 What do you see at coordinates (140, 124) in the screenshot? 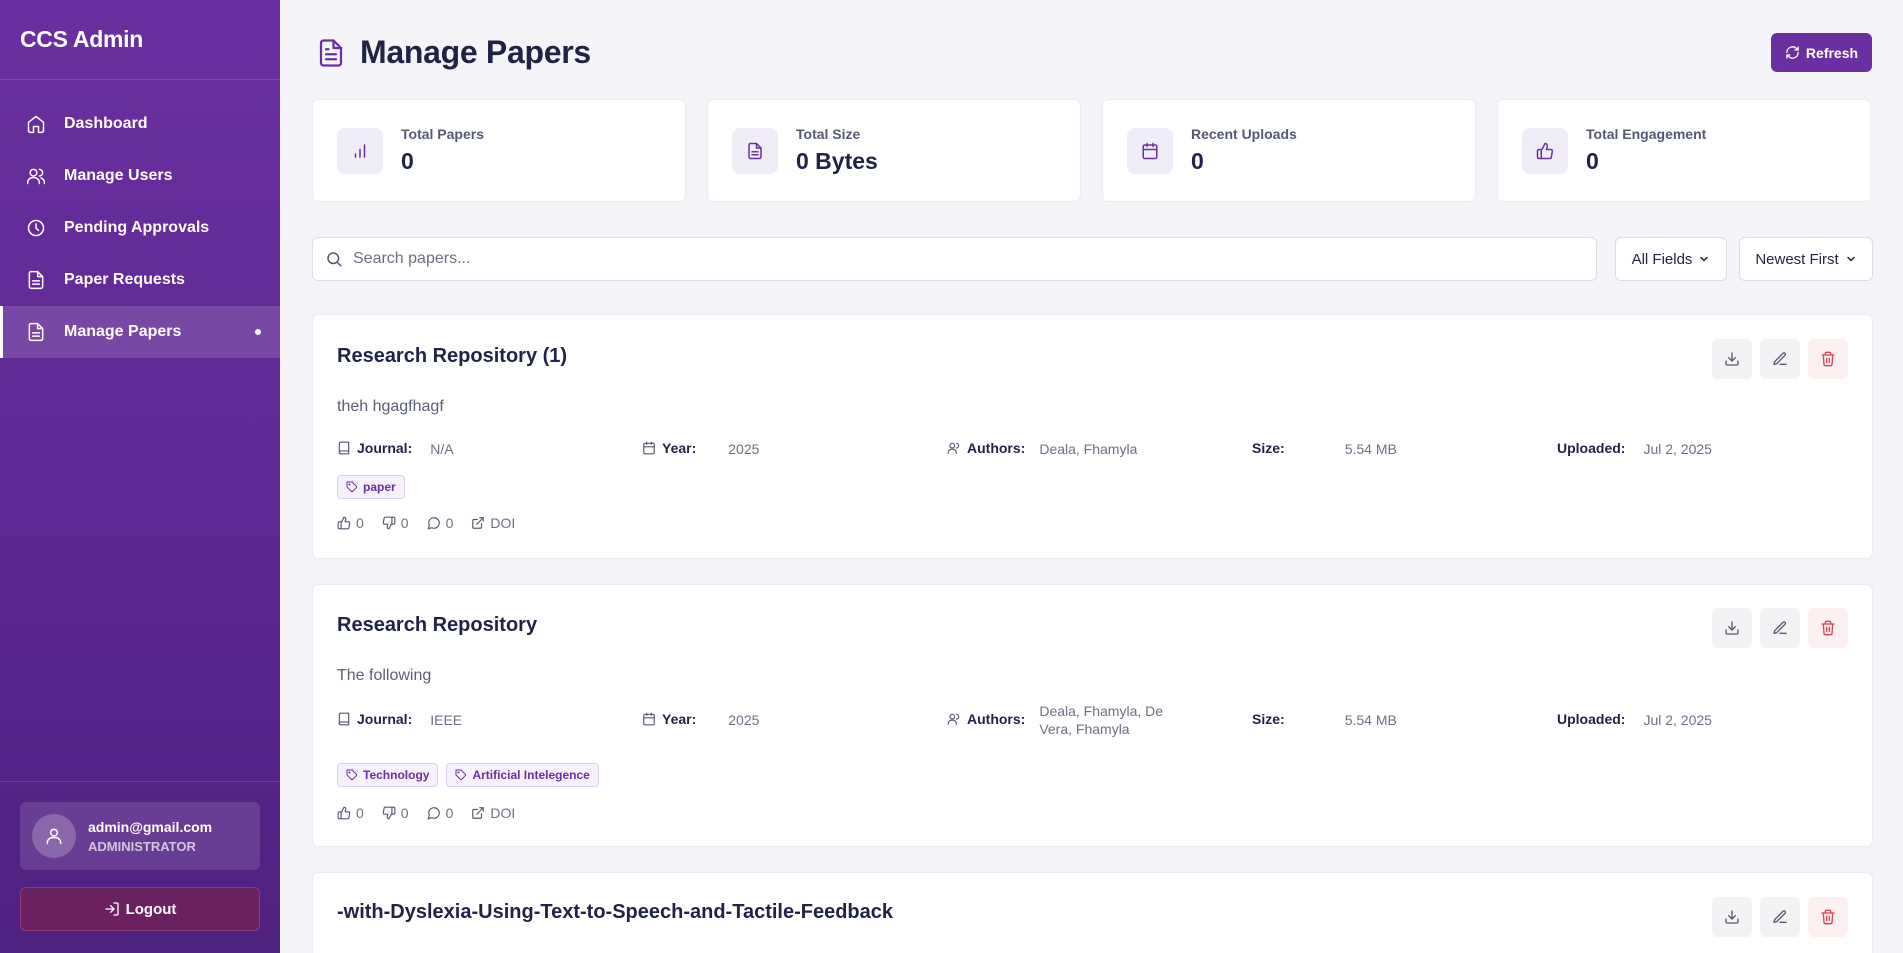
I see `sidebar-item-dashboard: Dashboard` at bounding box center [140, 124].